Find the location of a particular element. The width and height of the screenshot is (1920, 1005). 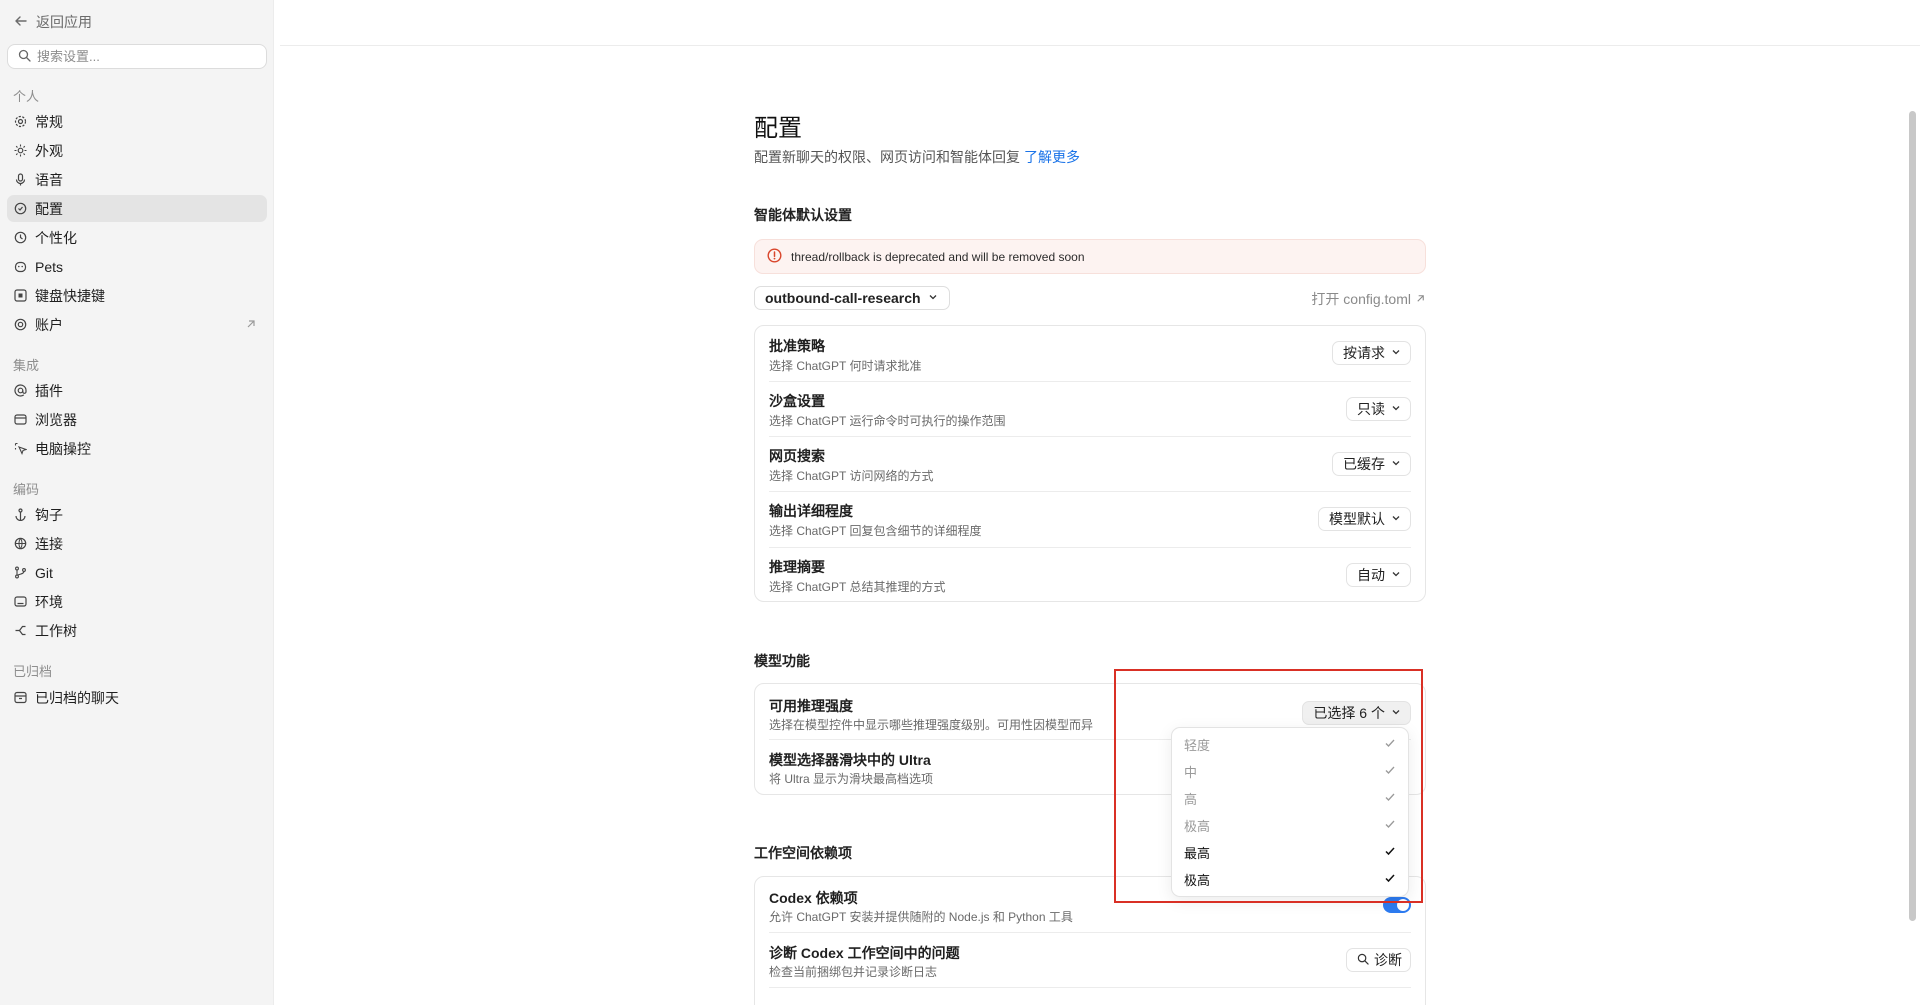

back-label: 返回应用 is located at coordinates (64, 22).